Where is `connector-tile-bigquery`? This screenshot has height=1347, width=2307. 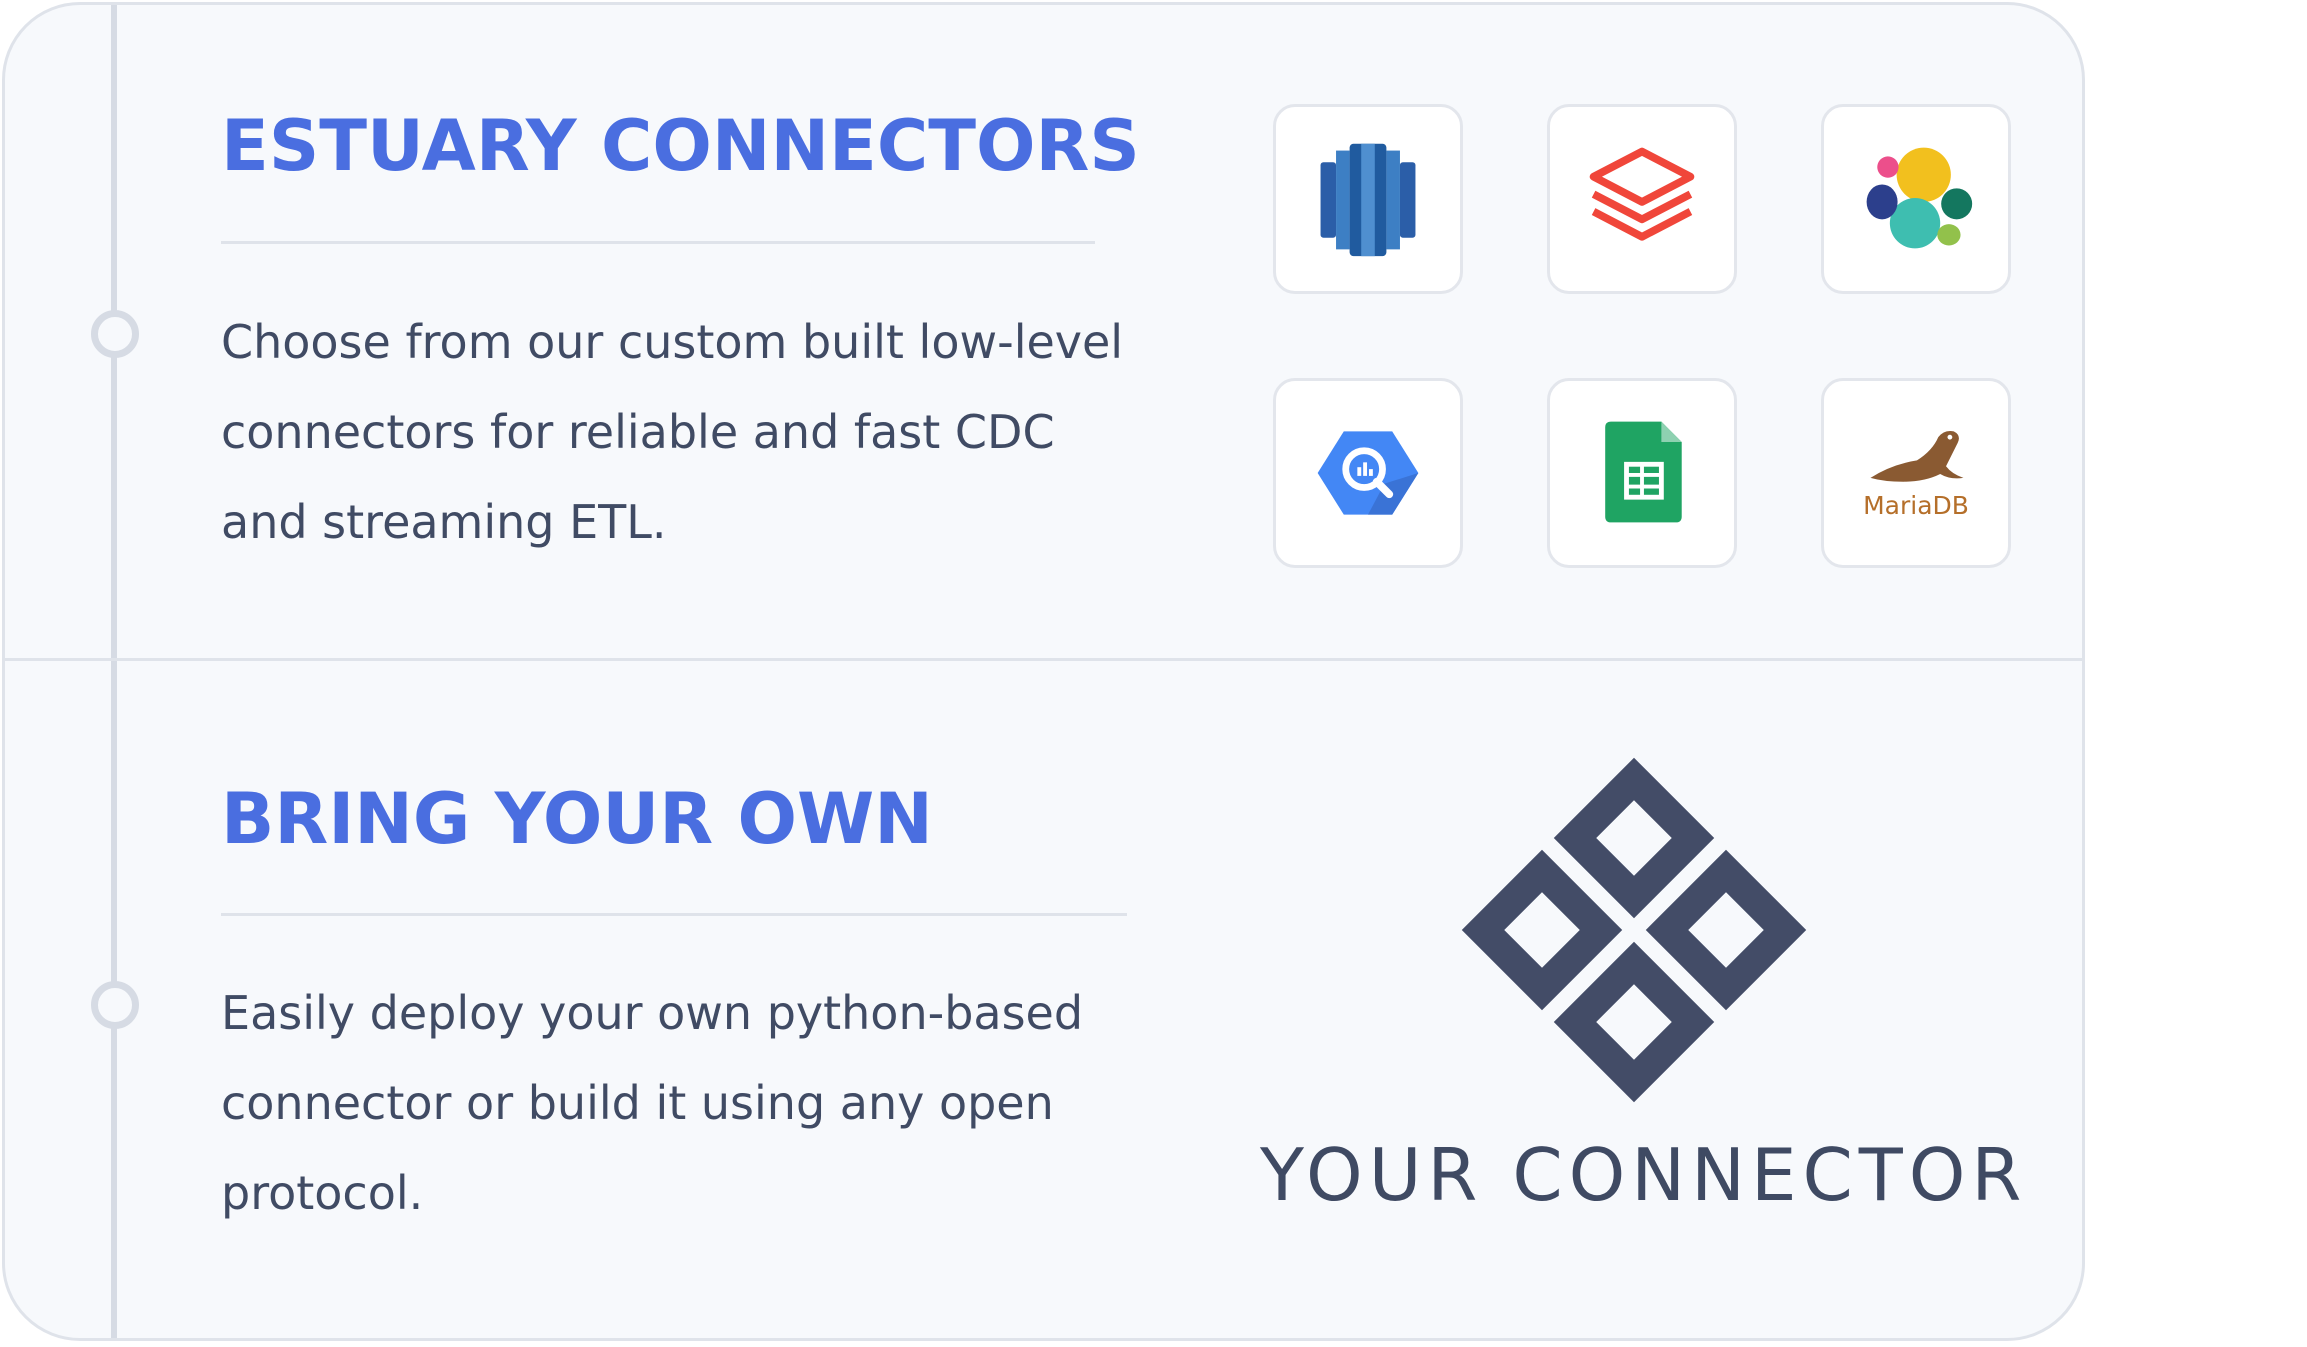 connector-tile-bigquery is located at coordinates (1368, 473).